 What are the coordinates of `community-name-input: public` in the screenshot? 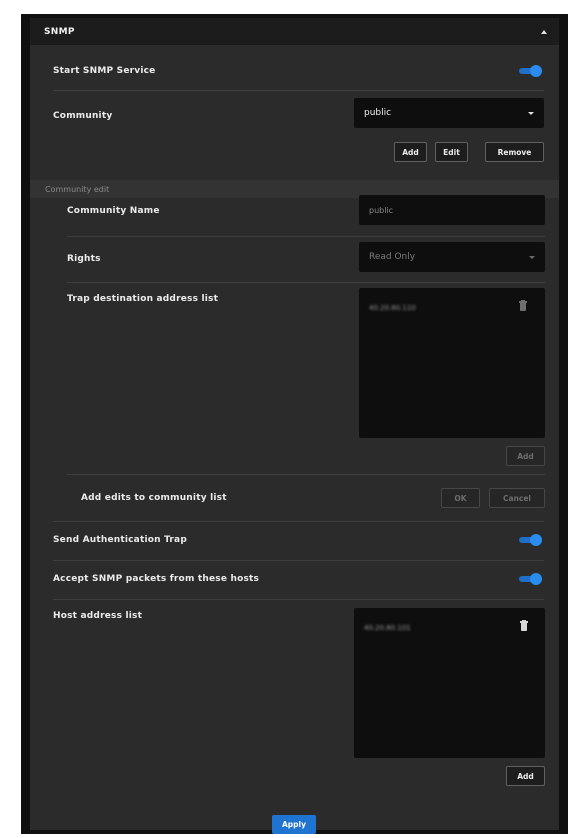 It's located at (452, 210).